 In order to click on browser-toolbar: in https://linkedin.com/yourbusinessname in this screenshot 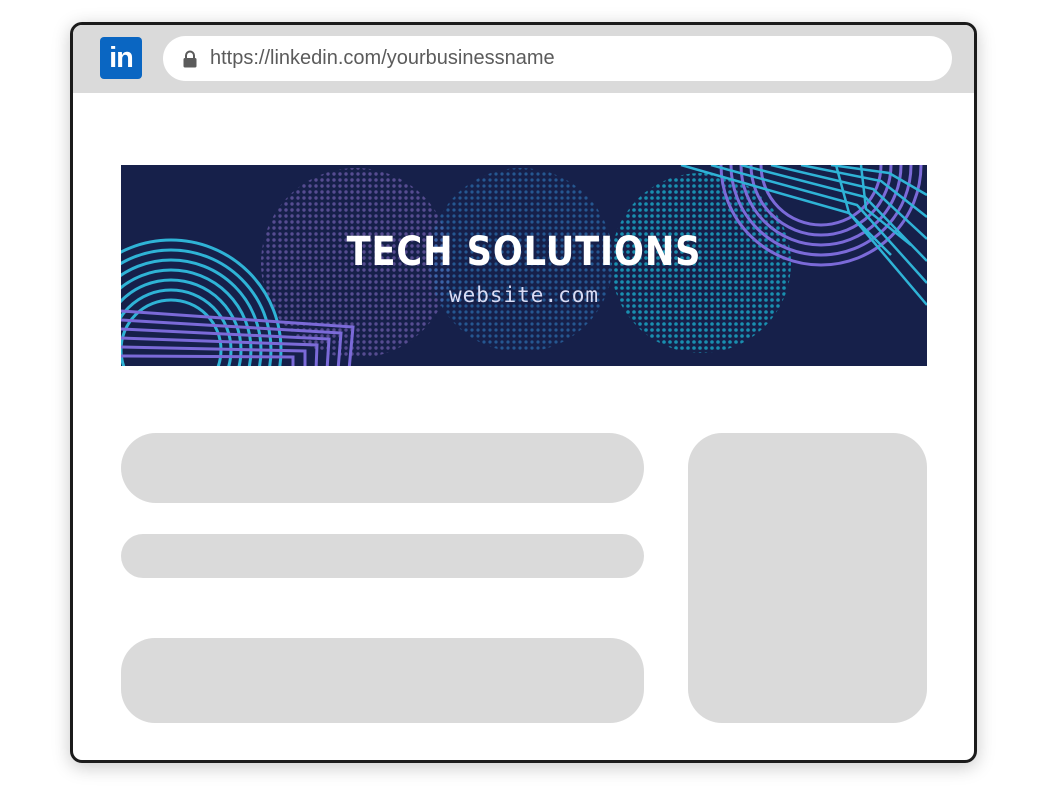, I will do `click(523, 59)`.